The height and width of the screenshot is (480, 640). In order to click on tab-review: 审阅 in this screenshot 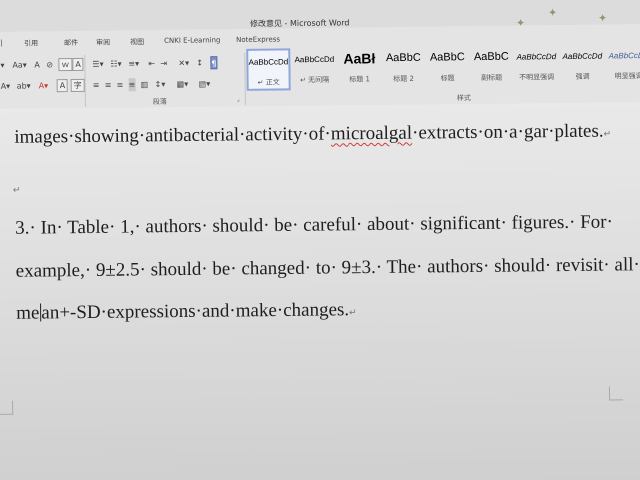, I will do `click(103, 43)`.